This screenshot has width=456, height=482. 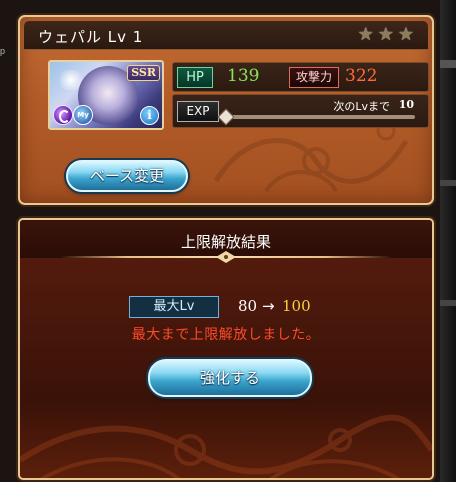 I want to click on level-to: 100, so click(x=296, y=306).